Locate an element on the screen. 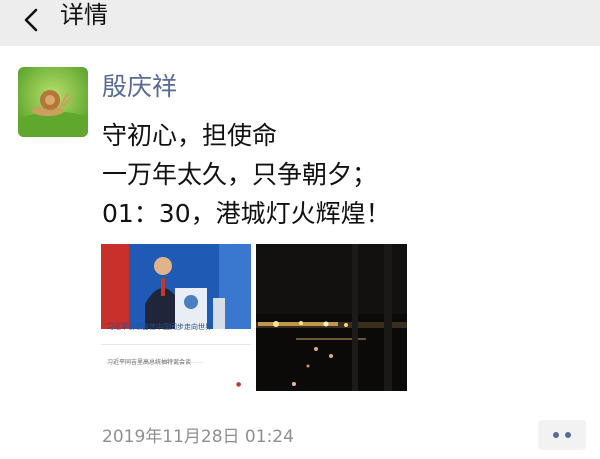  avatar is located at coordinates (53, 102).